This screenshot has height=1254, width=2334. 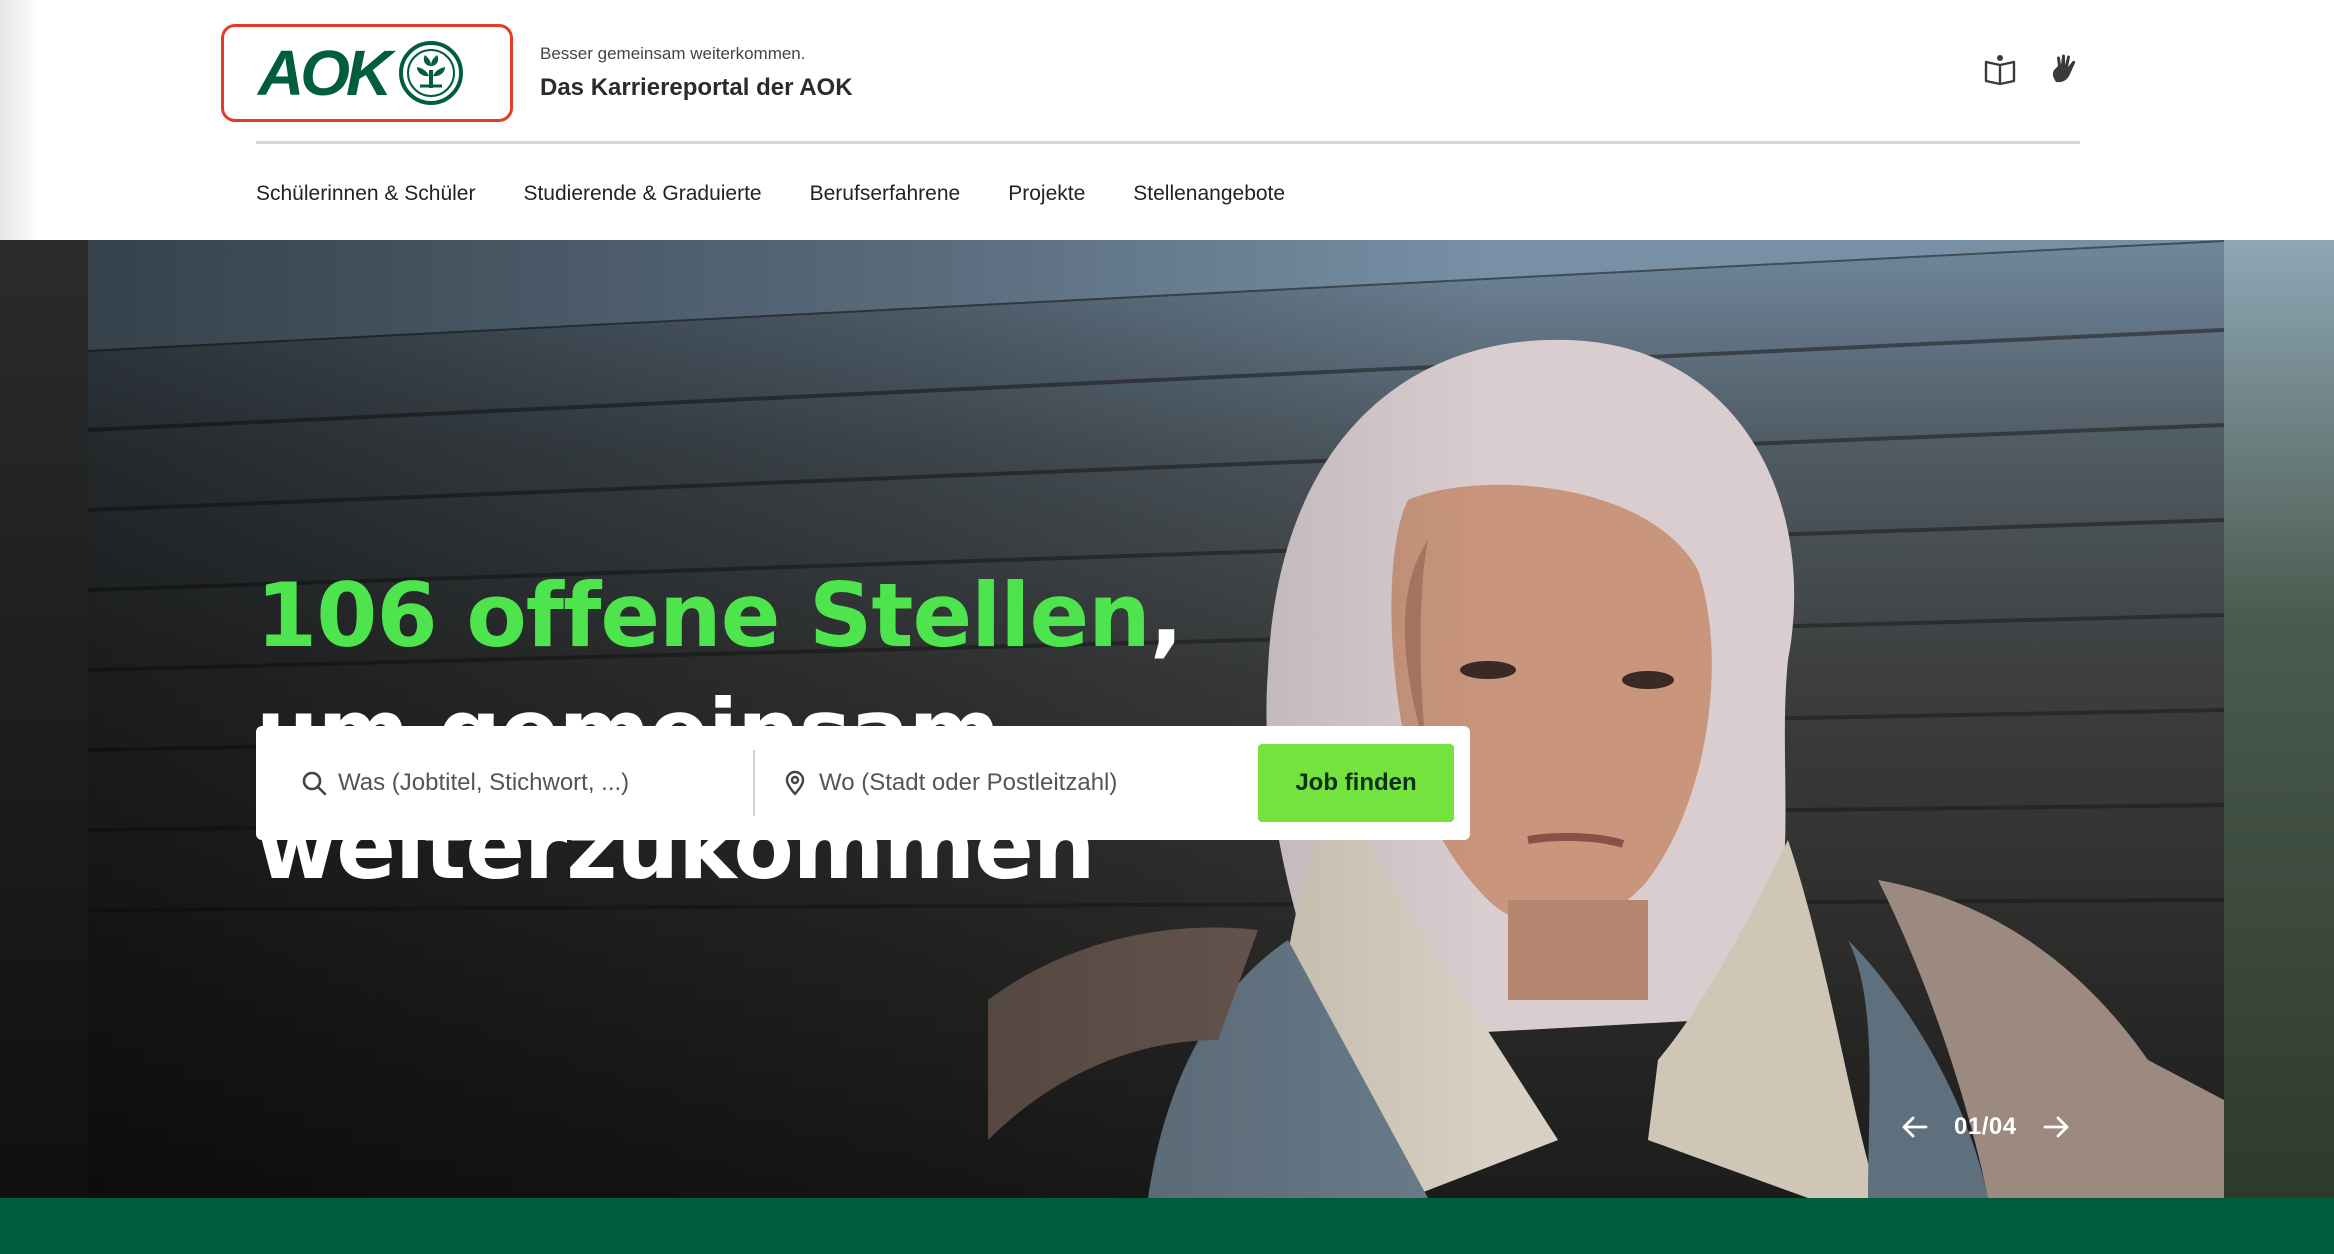 What do you see at coordinates (20, 120) in the screenshot?
I see `header-edge-shadow` at bounding box center [20, 120].